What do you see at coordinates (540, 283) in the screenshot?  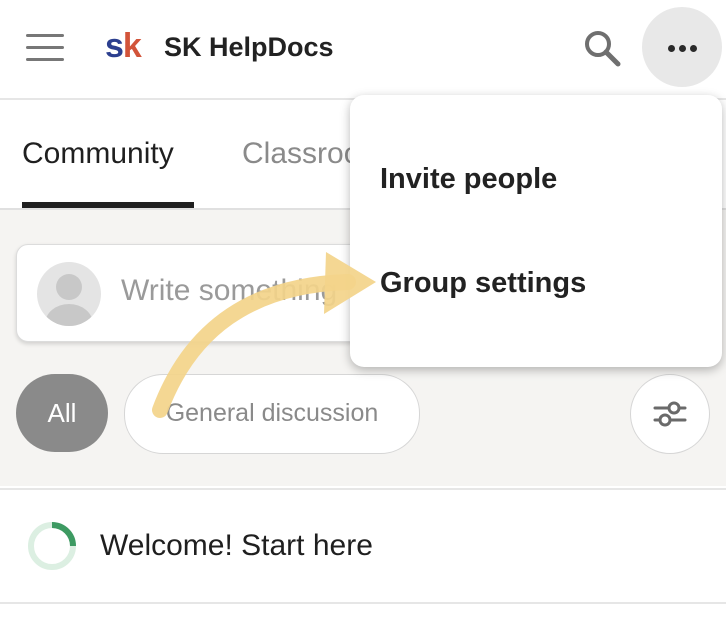 I see `menu-item-group-settings: Group settings` at bounding box center [540, 283].